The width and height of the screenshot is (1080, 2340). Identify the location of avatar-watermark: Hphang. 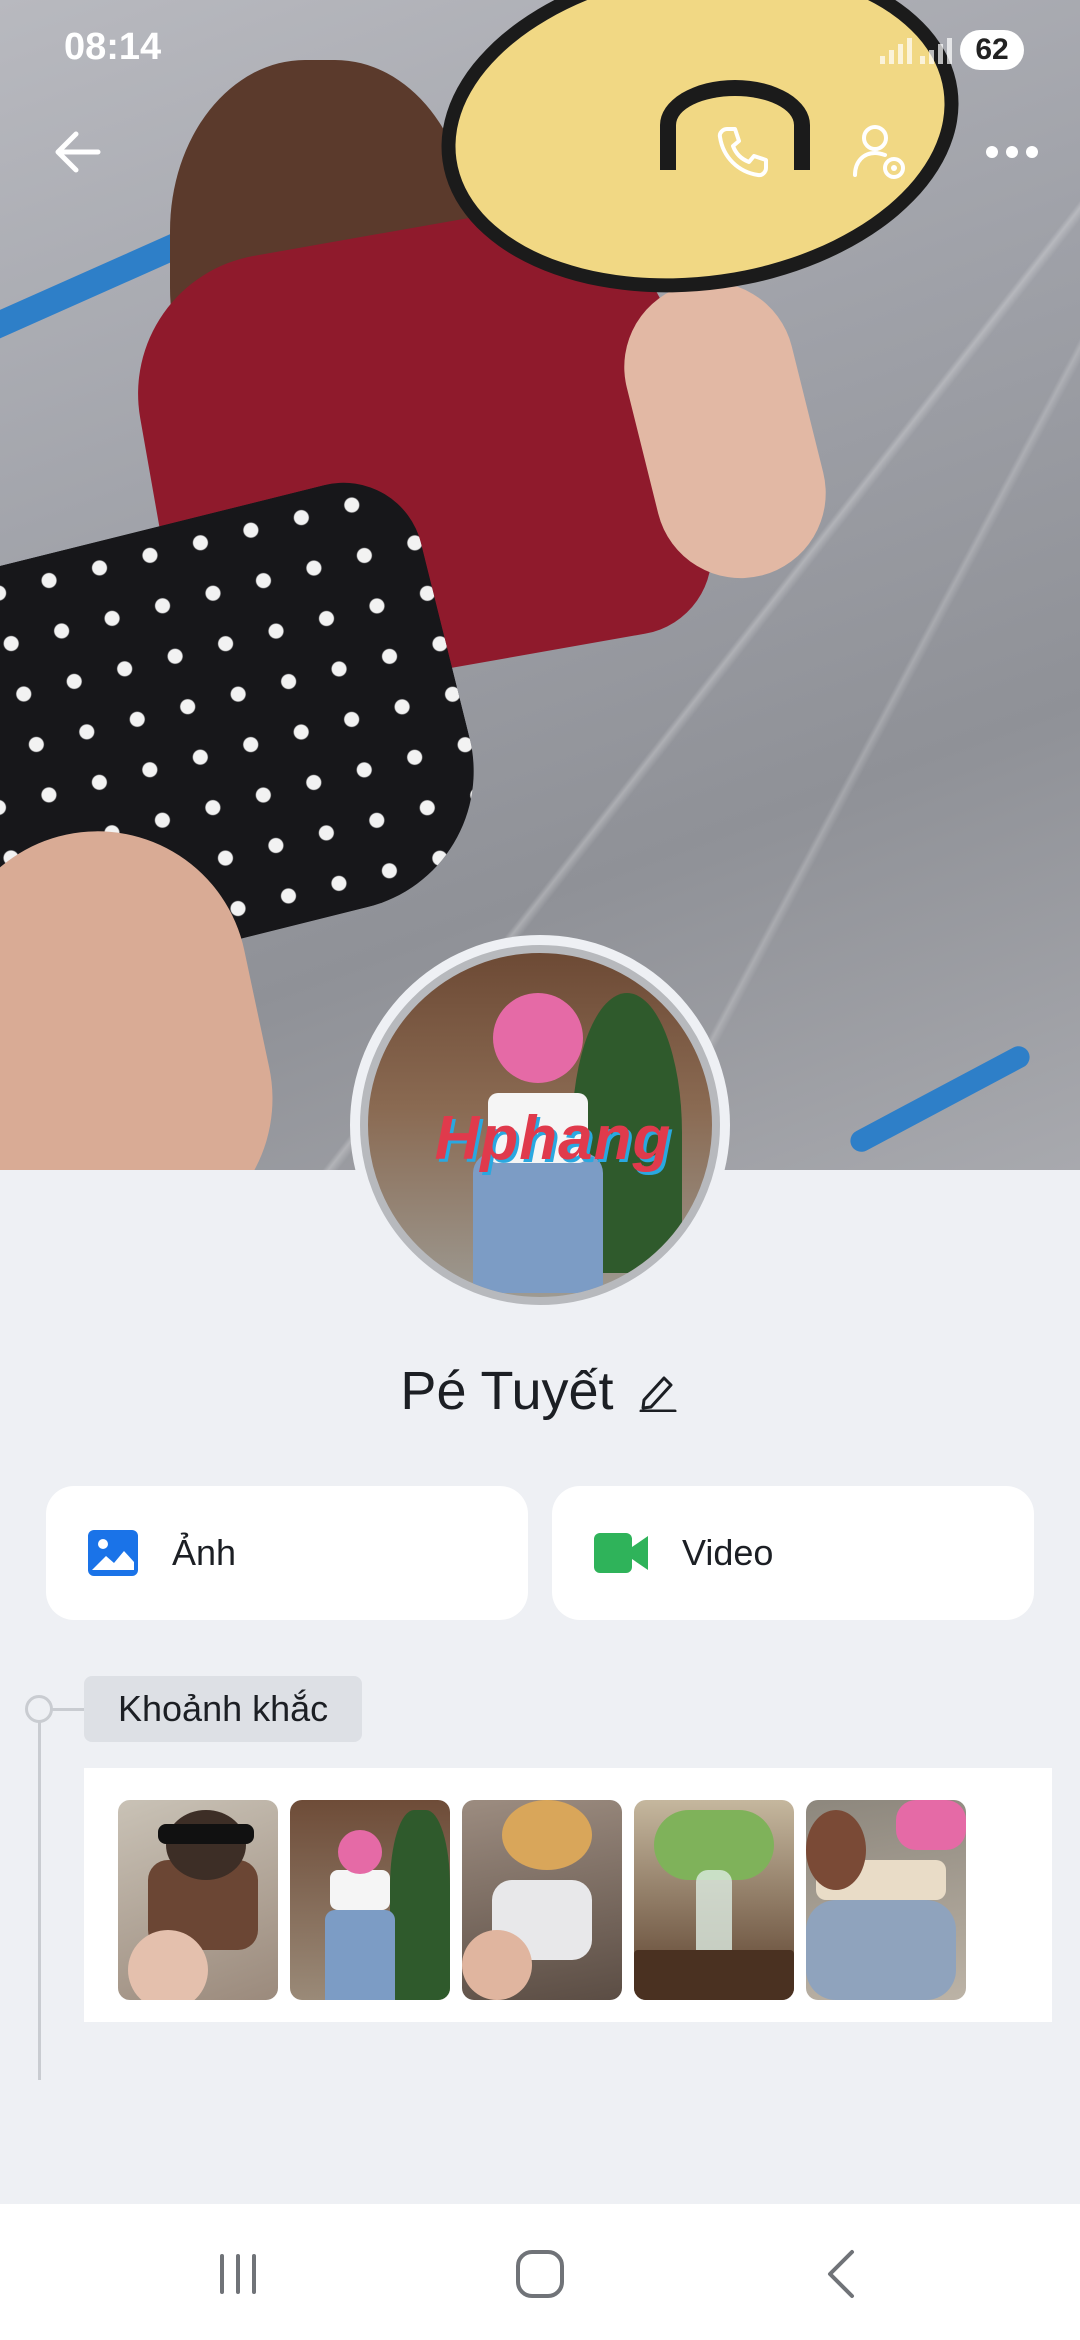
(553, 1138).